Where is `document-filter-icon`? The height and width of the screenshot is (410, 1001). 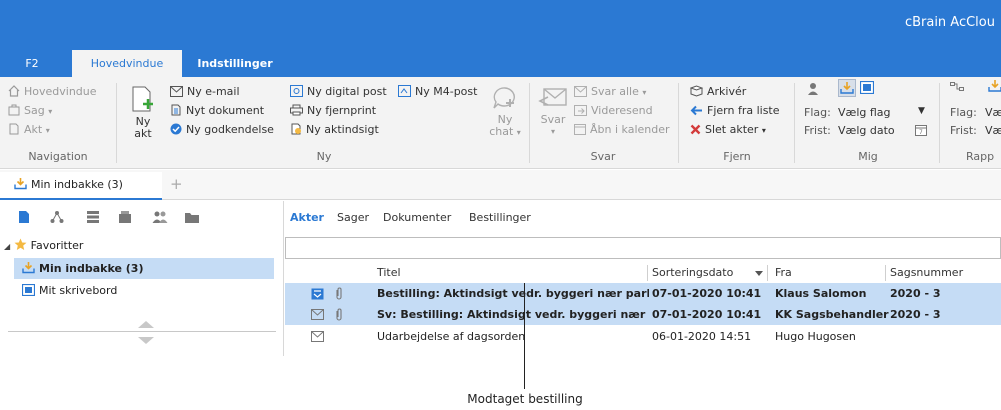 document-filter-icon is located at coordinates (24, 217).